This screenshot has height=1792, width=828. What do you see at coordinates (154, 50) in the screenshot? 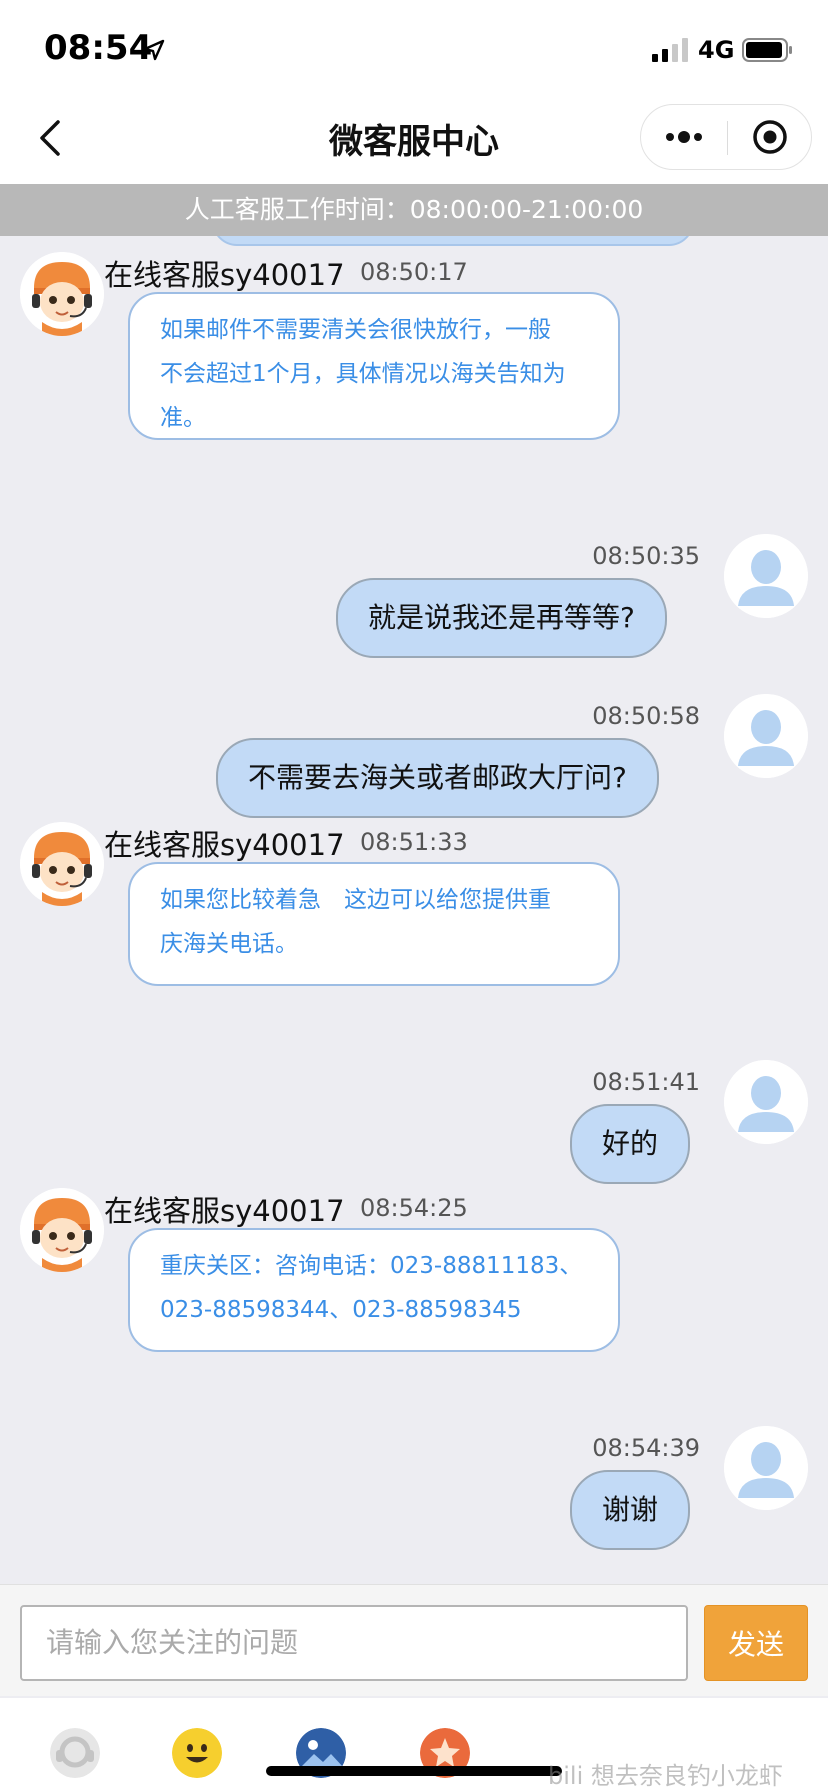
I see `location-arrow-icon` at bounding box center [154, 50].